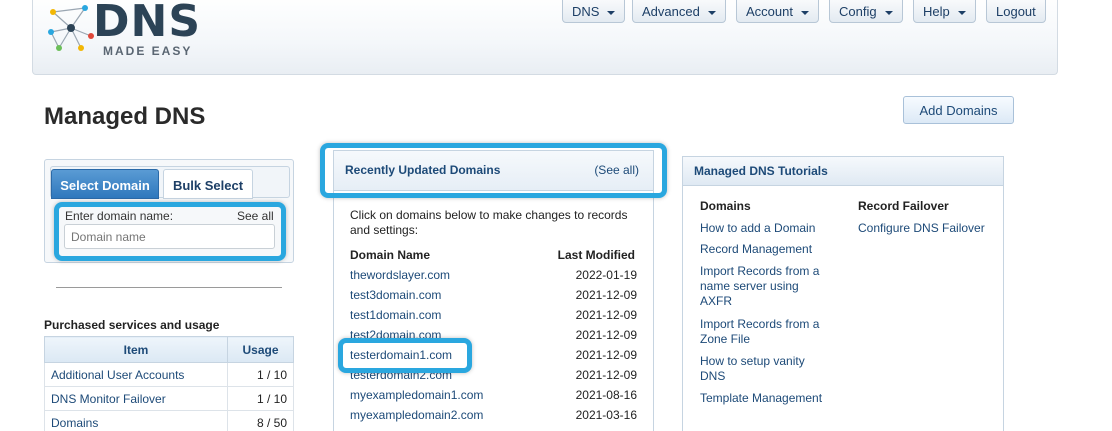  Describe the element at coordinates (401, 375) in the screenshot. I see `domain-link: testerdomain2.com` at that location.